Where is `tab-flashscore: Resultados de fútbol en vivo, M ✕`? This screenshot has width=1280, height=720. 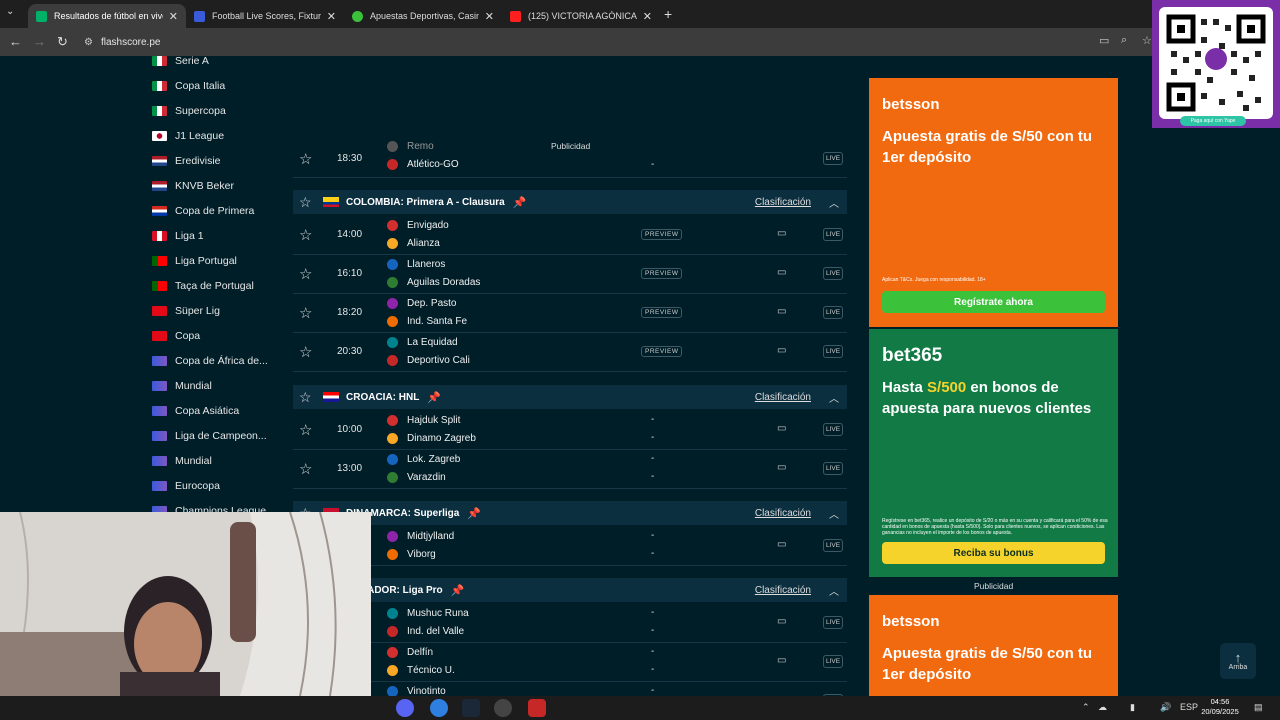
tab-flashscore: Resultados de fútbol en vivo, M ✕ is located at coordinates (107, 16).